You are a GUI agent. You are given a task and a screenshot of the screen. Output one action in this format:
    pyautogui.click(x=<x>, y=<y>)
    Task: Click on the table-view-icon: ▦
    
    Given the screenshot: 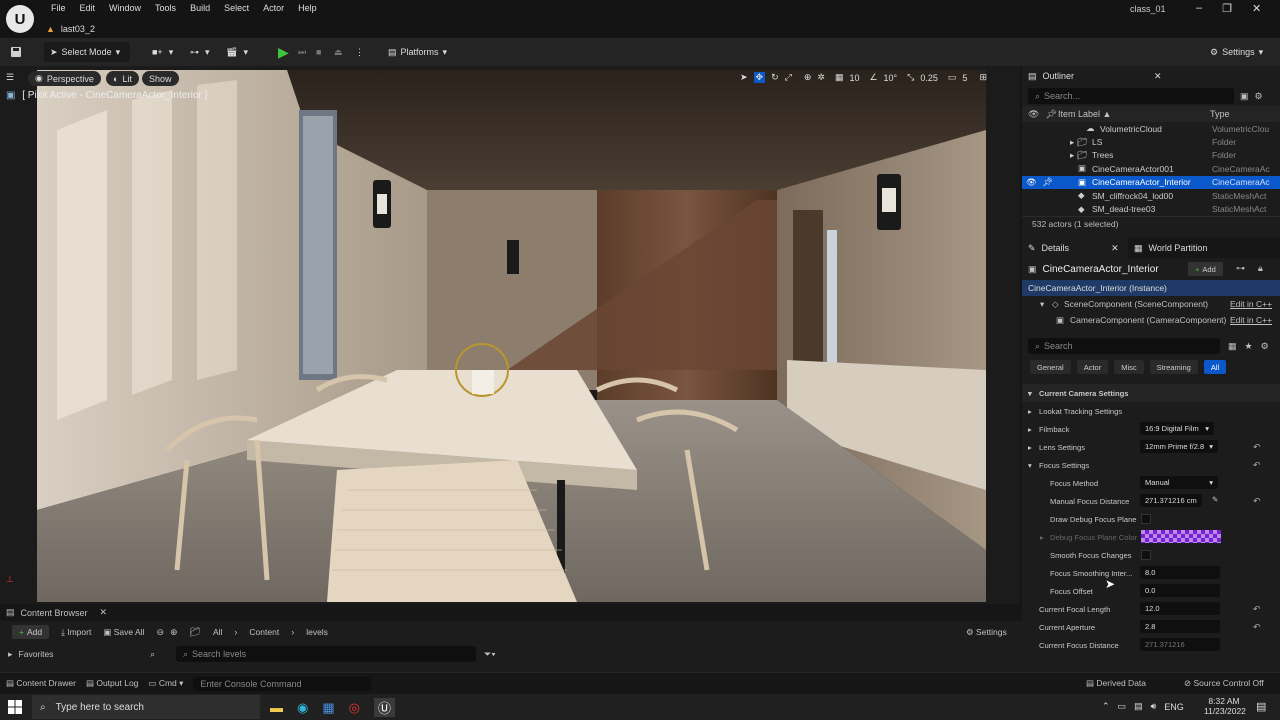 What is the action you would take?
    pyautogui.click(x=1232, y=346)
    